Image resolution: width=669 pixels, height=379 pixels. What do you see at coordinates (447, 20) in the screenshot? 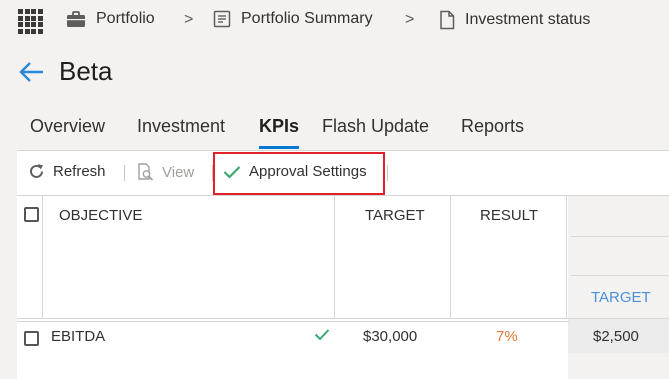
I see `page-icon` at bounding box center [447, 20].